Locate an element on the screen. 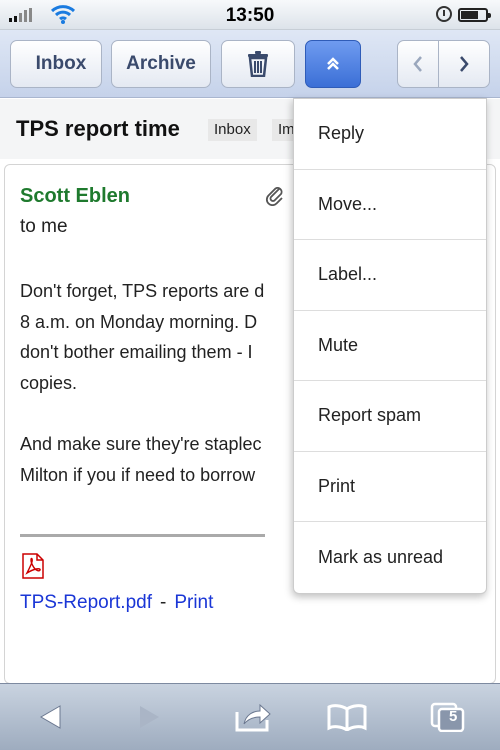 The image size is (500, 750). chevron-right-icon is located at coordinates (464, 64).